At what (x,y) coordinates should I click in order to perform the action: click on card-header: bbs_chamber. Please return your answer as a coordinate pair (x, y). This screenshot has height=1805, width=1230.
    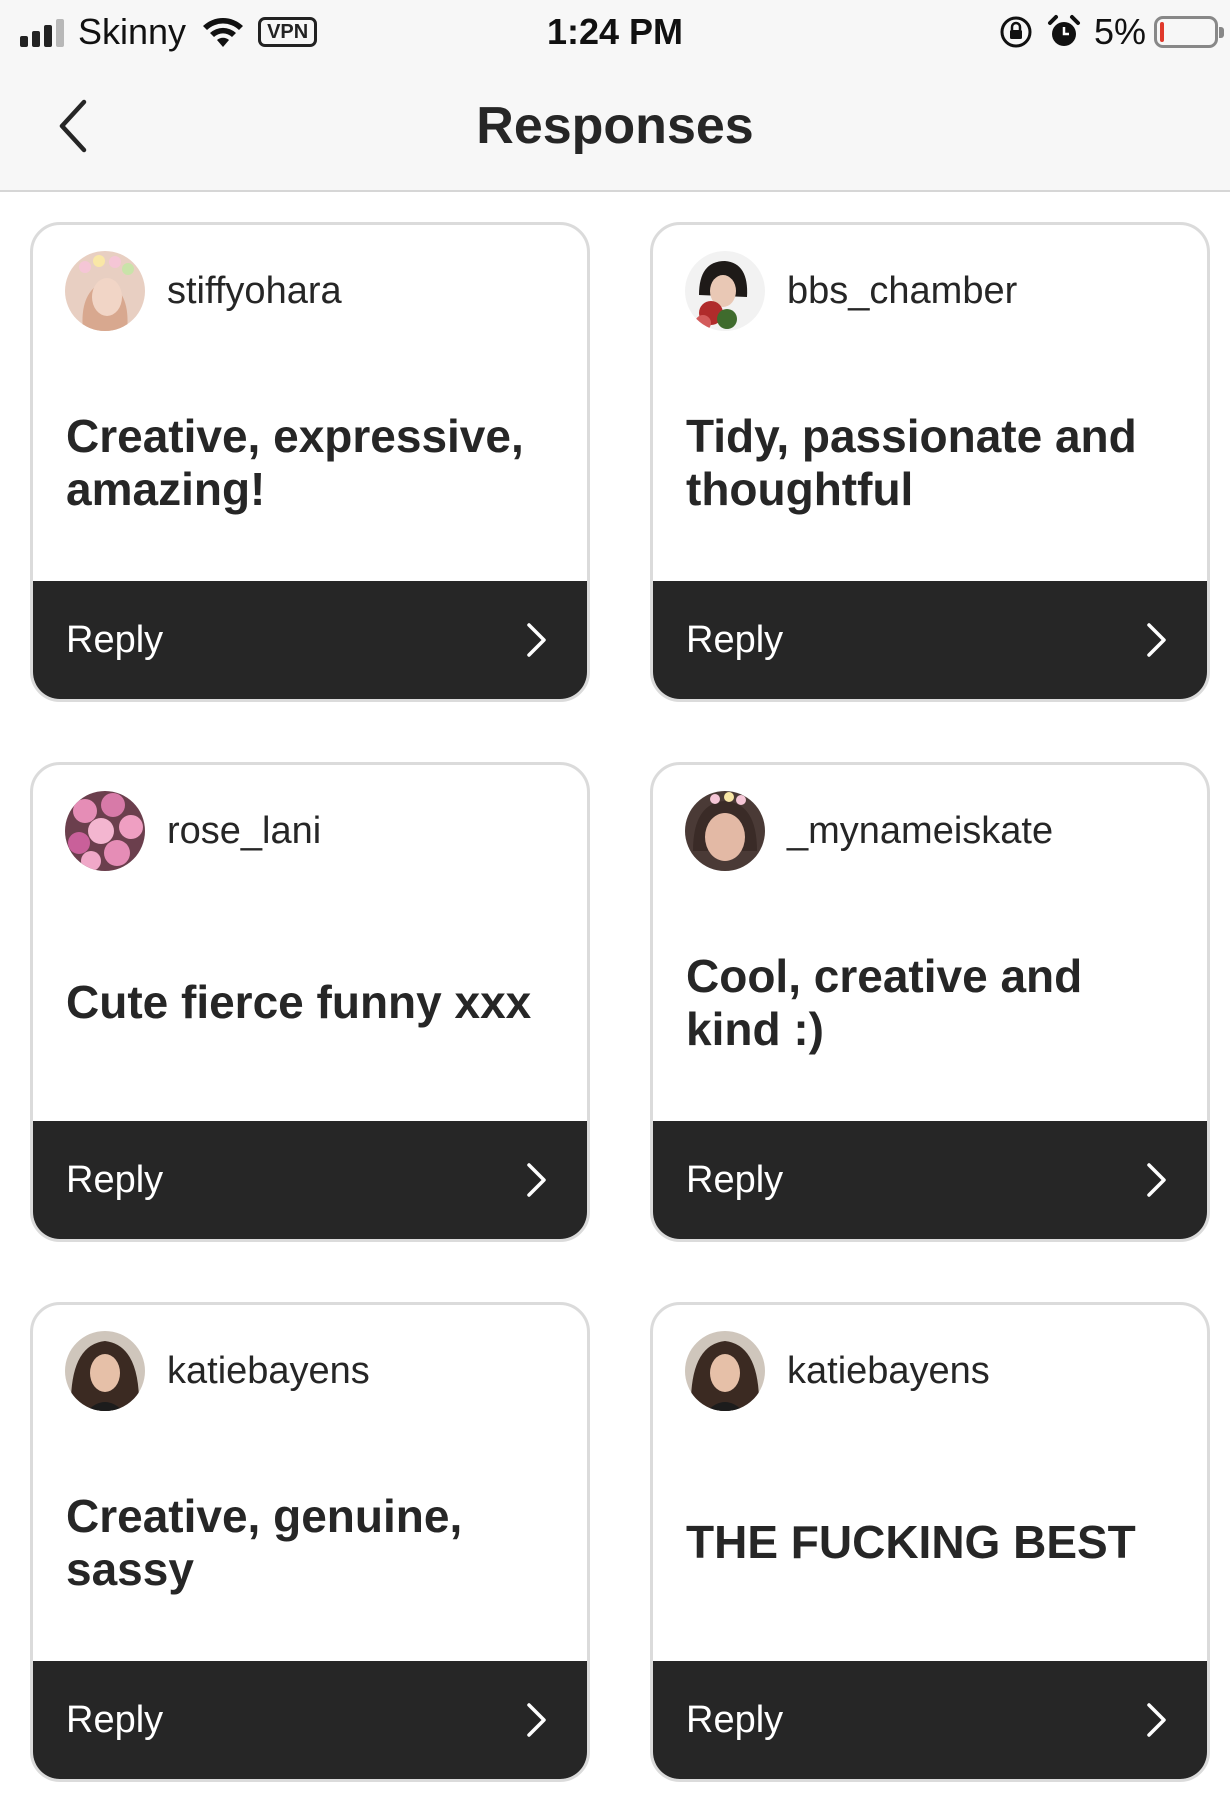
    Looking at the image, I should click on (851, 291).